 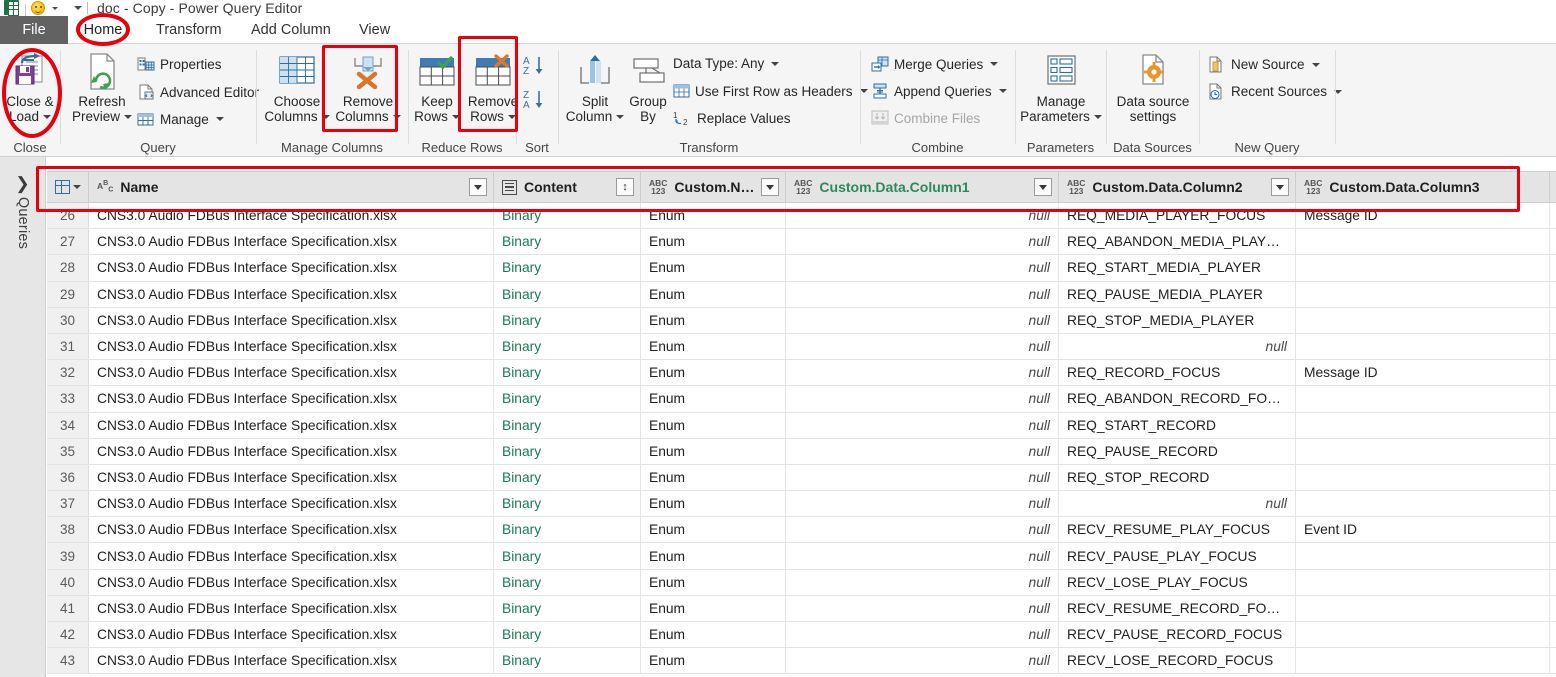 I want to click on close-and-load-button: Close & Load, so click(x=30, y=87).